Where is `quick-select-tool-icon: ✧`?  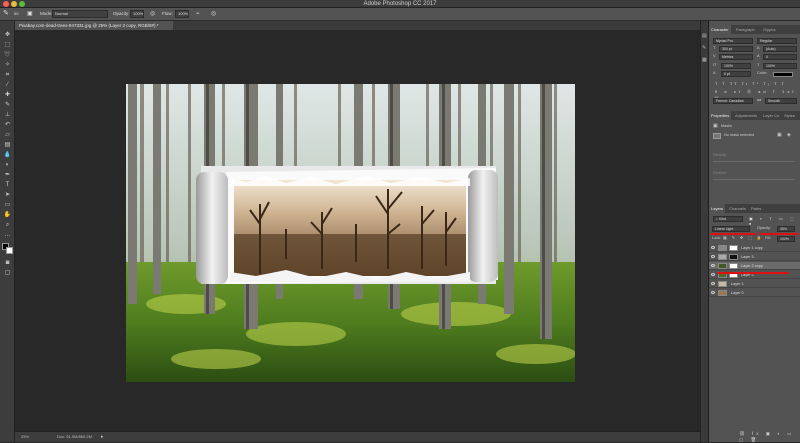
quick-select-tool-icon: ✧ is located at coordinates (7, 65).